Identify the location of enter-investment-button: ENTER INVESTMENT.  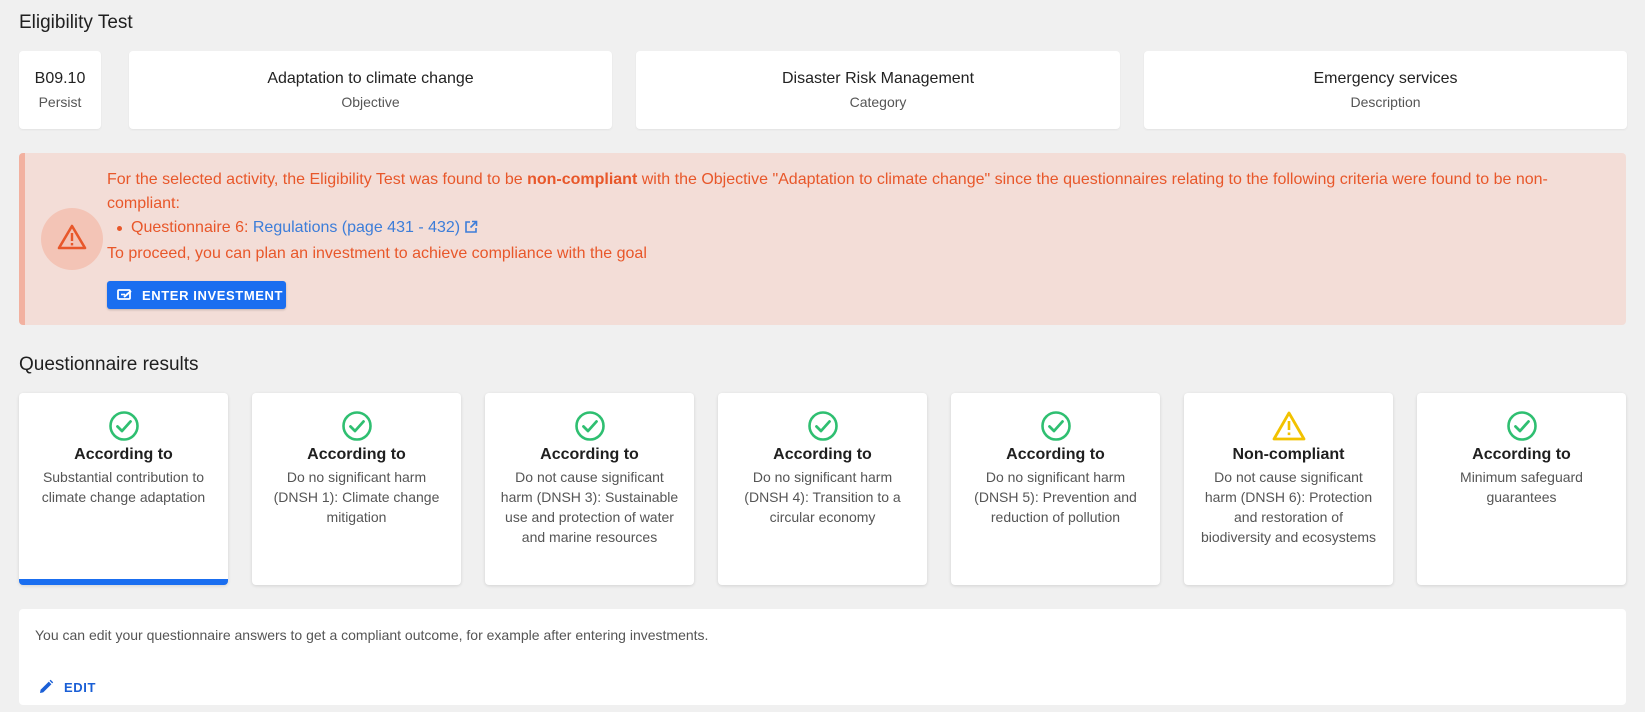
(196, 295).